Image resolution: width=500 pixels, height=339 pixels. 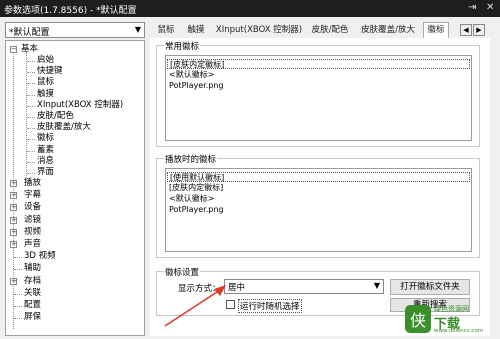 What do you see at coordinates (436, 30) in the screenshot?
I see `tab-logo: 徽标` at bounding box center [436, 30].